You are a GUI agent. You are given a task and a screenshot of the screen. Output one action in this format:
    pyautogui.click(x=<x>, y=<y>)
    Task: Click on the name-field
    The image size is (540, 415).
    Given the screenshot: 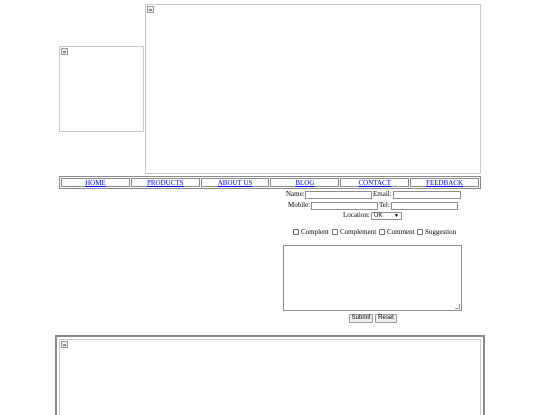 What is the action you would take?
    pyautogui.click(x=338, y=195)
    